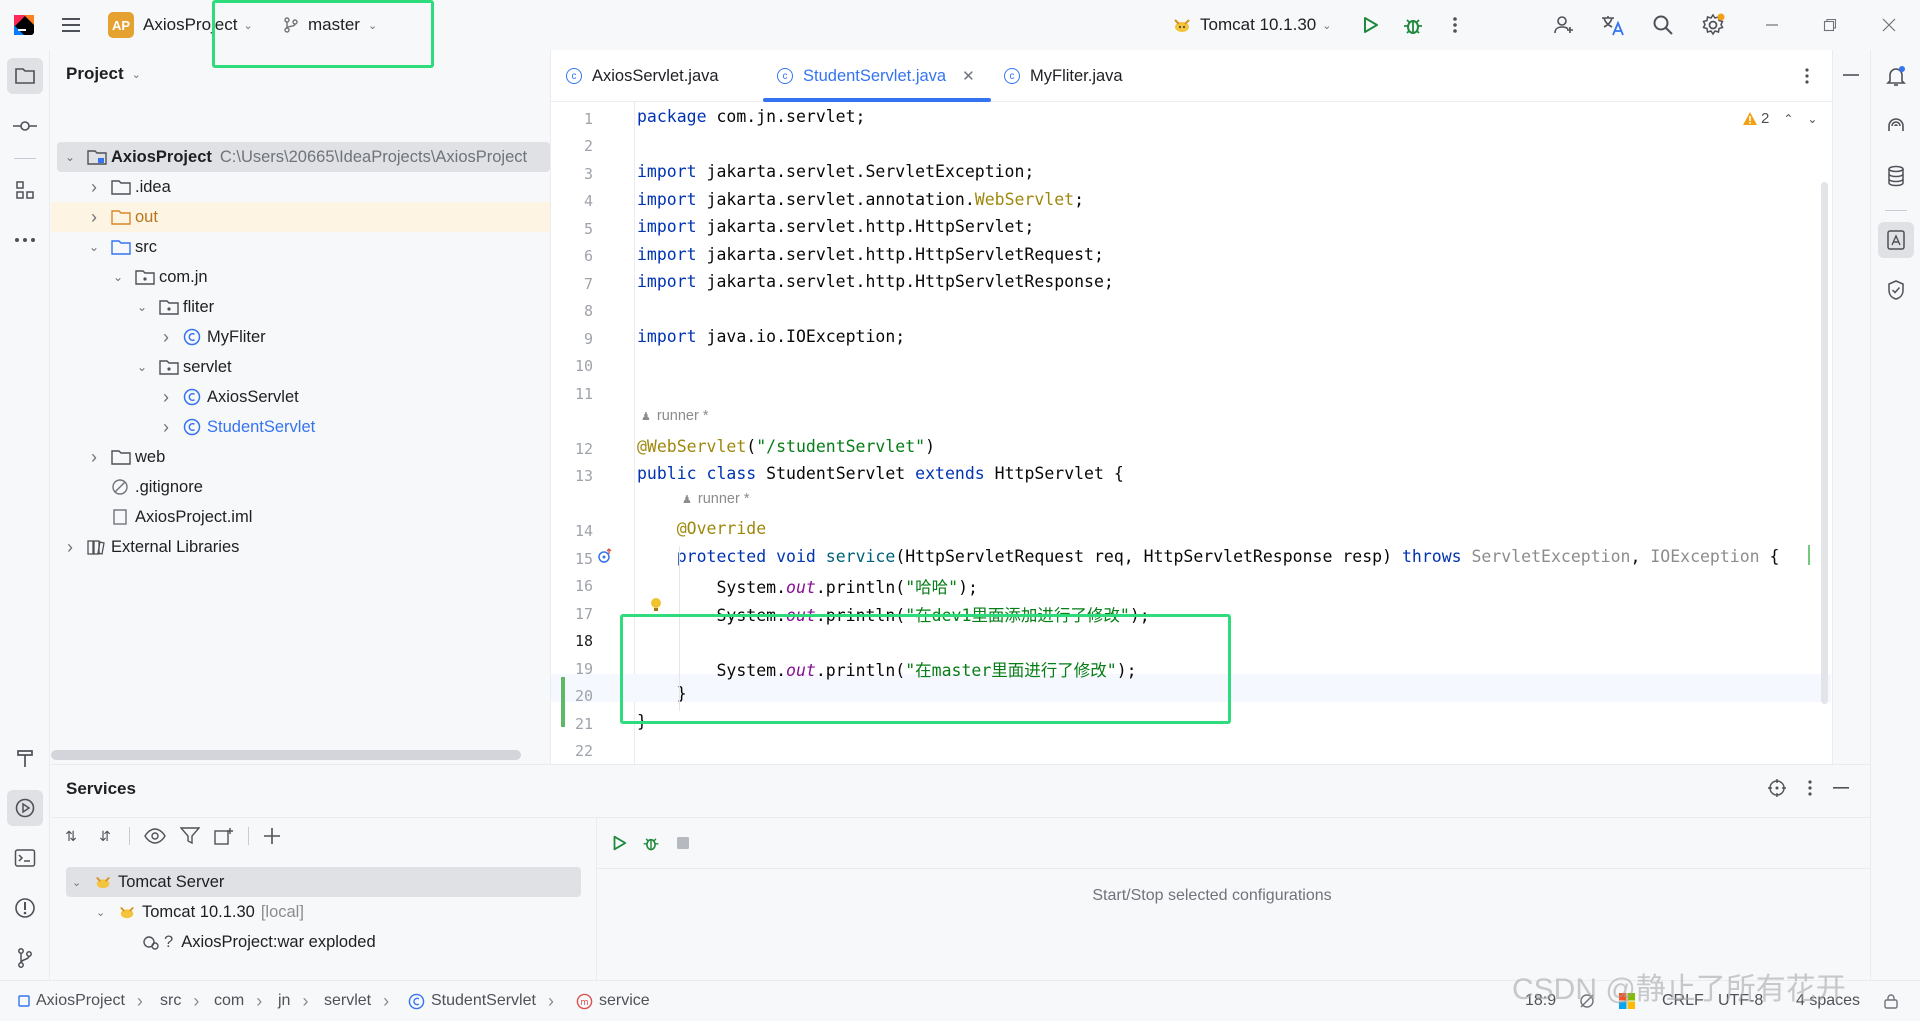 This screenshot has height=1021, width=1920. I want to click on terminal-tool-icon, so click(25, 858).